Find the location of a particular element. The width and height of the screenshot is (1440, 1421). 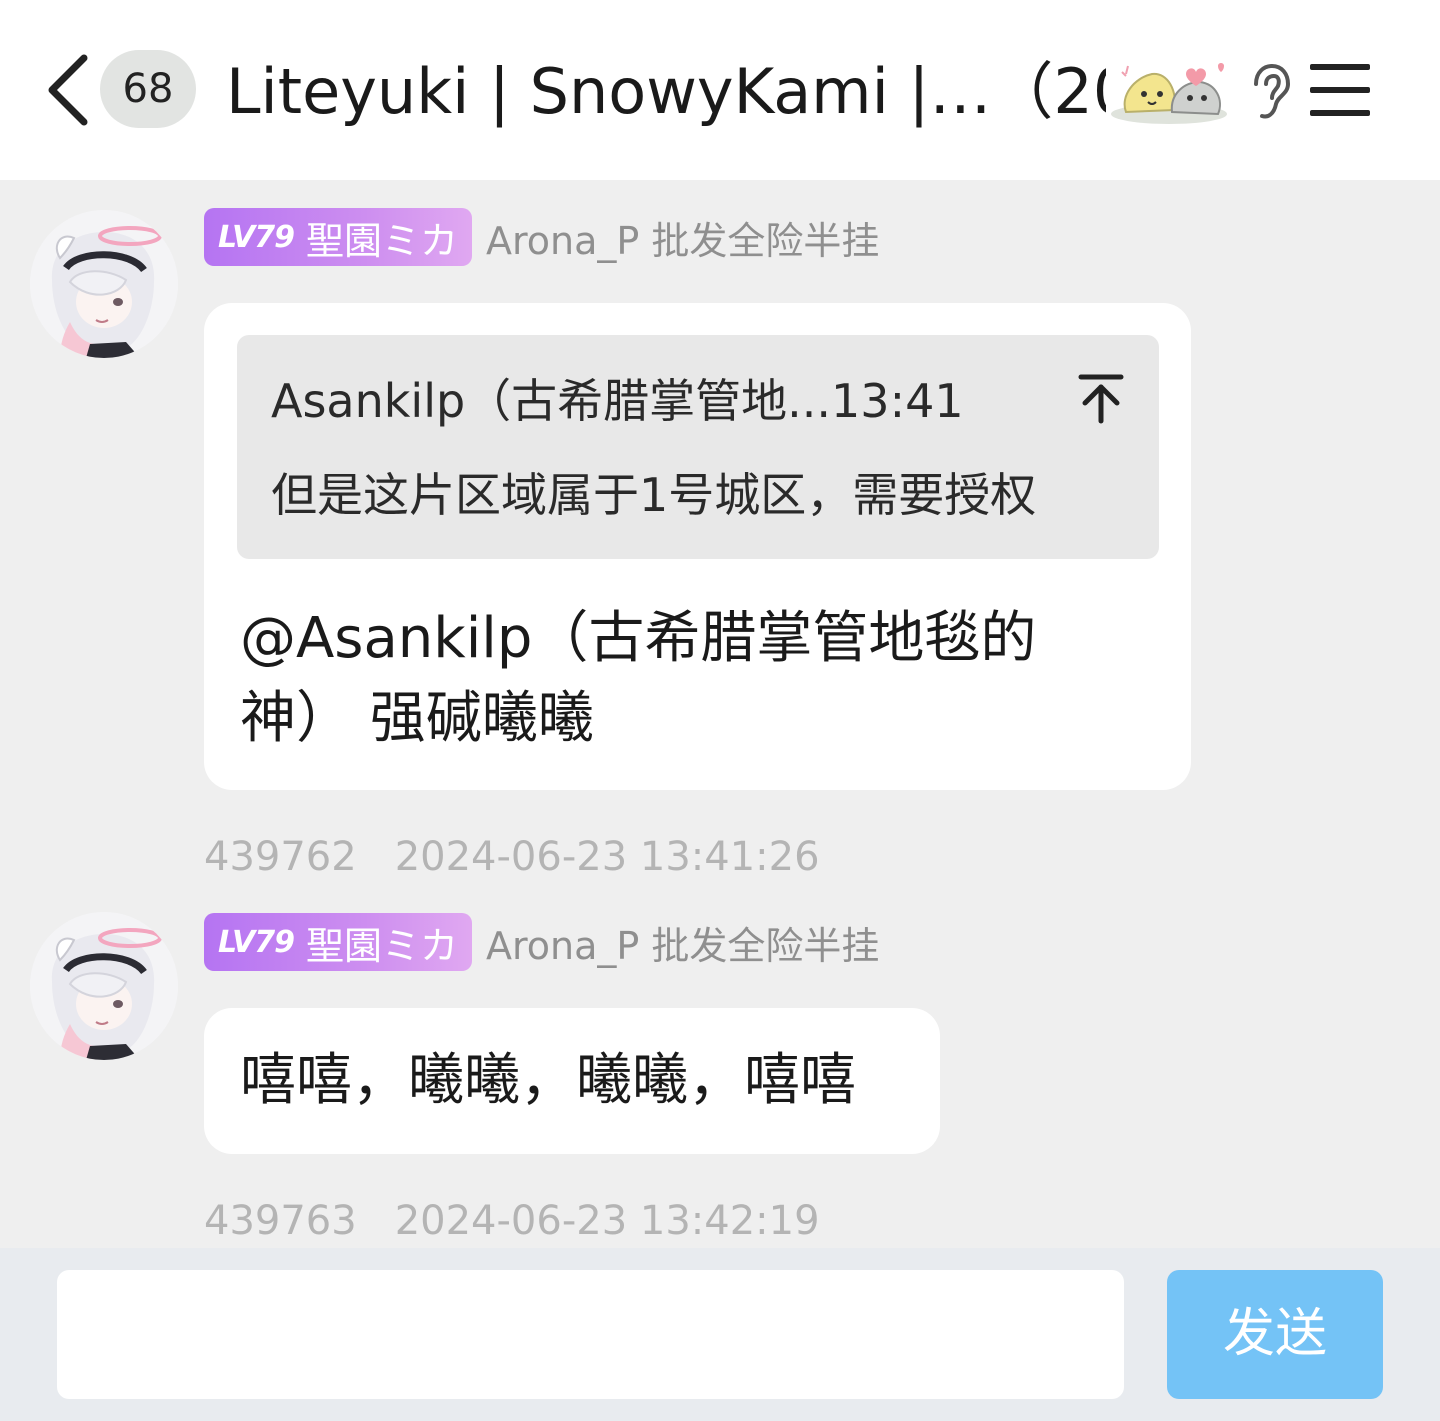

group-sticker-icon is located at coordinates (1169, 90).